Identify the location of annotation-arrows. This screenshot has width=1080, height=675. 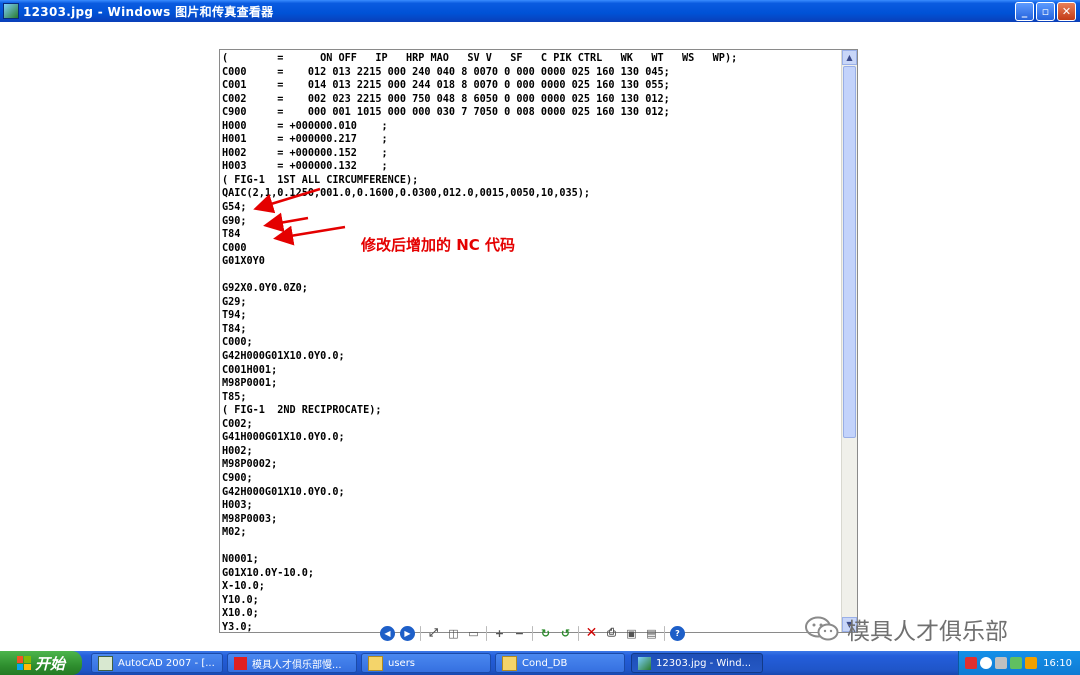
(299, 216).